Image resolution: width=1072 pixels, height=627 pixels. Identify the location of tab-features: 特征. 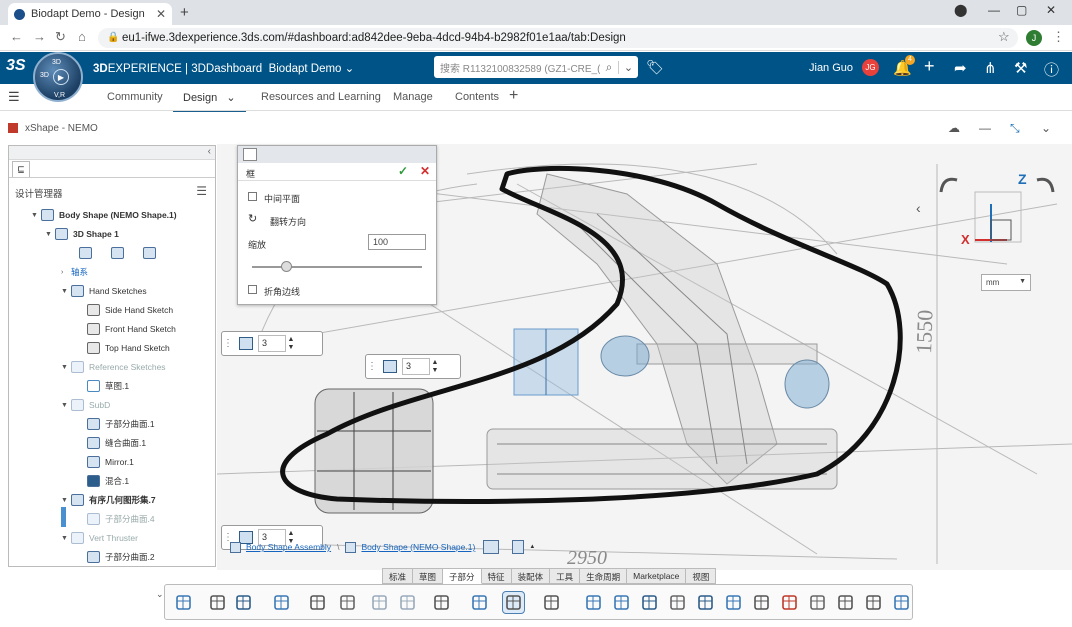
(496, 576).